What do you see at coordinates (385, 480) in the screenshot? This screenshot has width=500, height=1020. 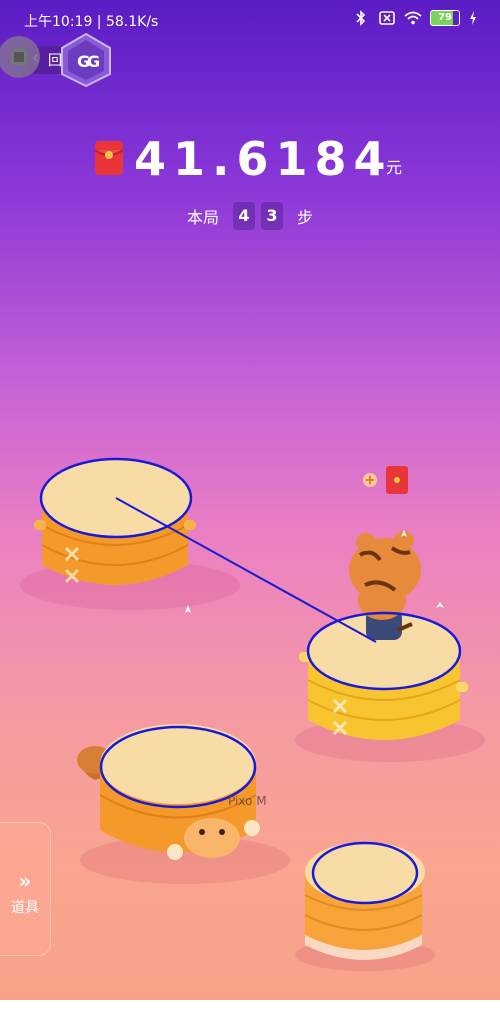 I see `bonus-pickup` at bounding box center [385, 480].